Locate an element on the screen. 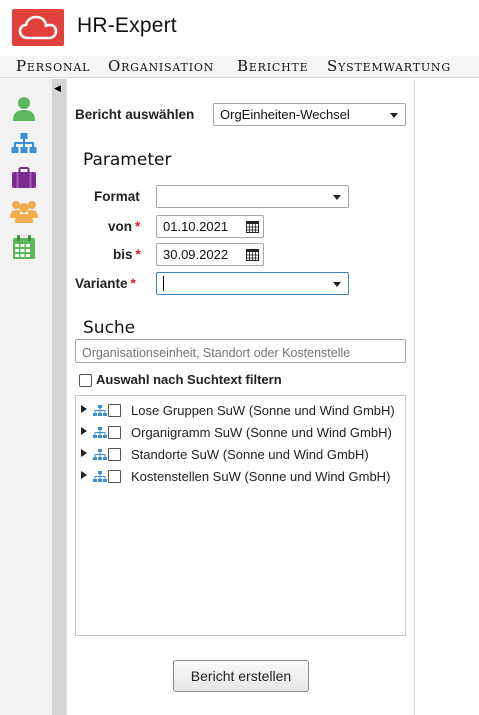 This screenshot has width=479, height=715. bis-date-input: 30.09.2022 is located at coordinates (210, 254).